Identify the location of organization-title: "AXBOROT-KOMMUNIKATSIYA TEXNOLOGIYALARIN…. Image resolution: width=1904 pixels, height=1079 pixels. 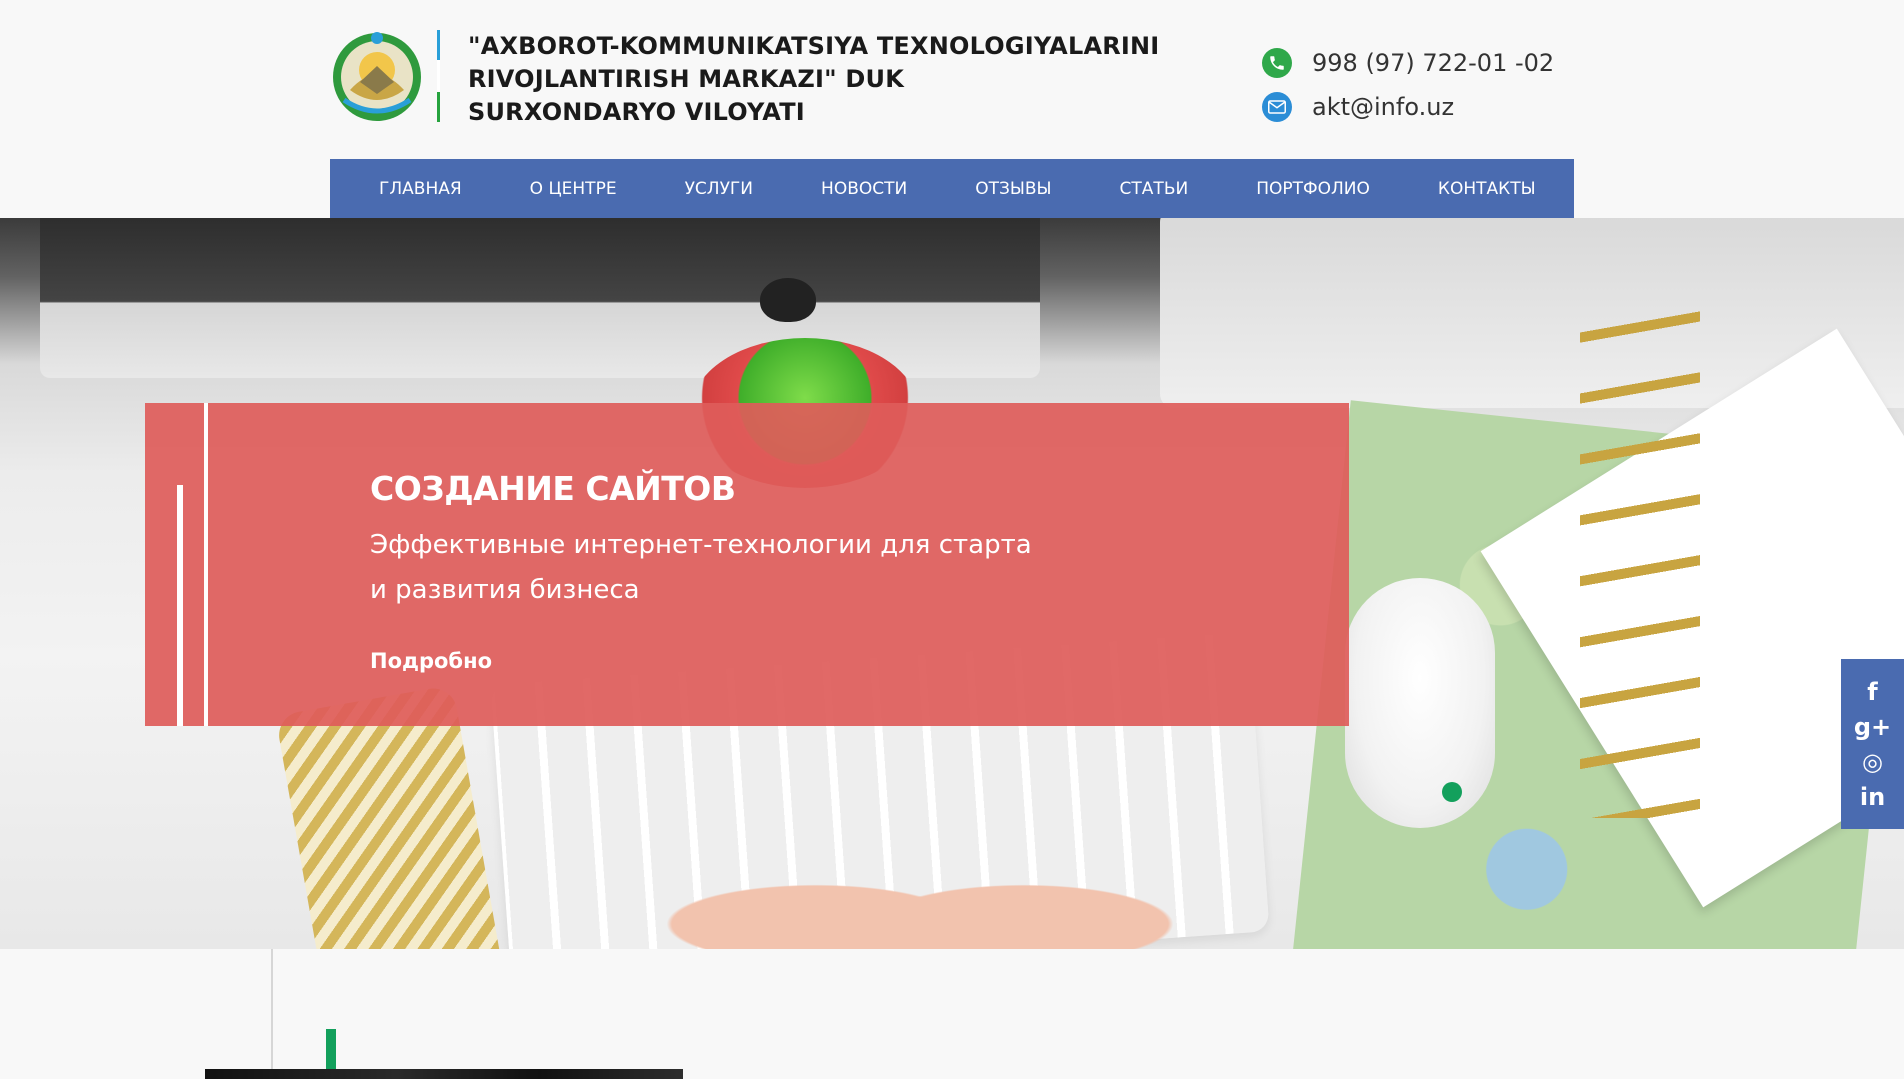
(814, 79).